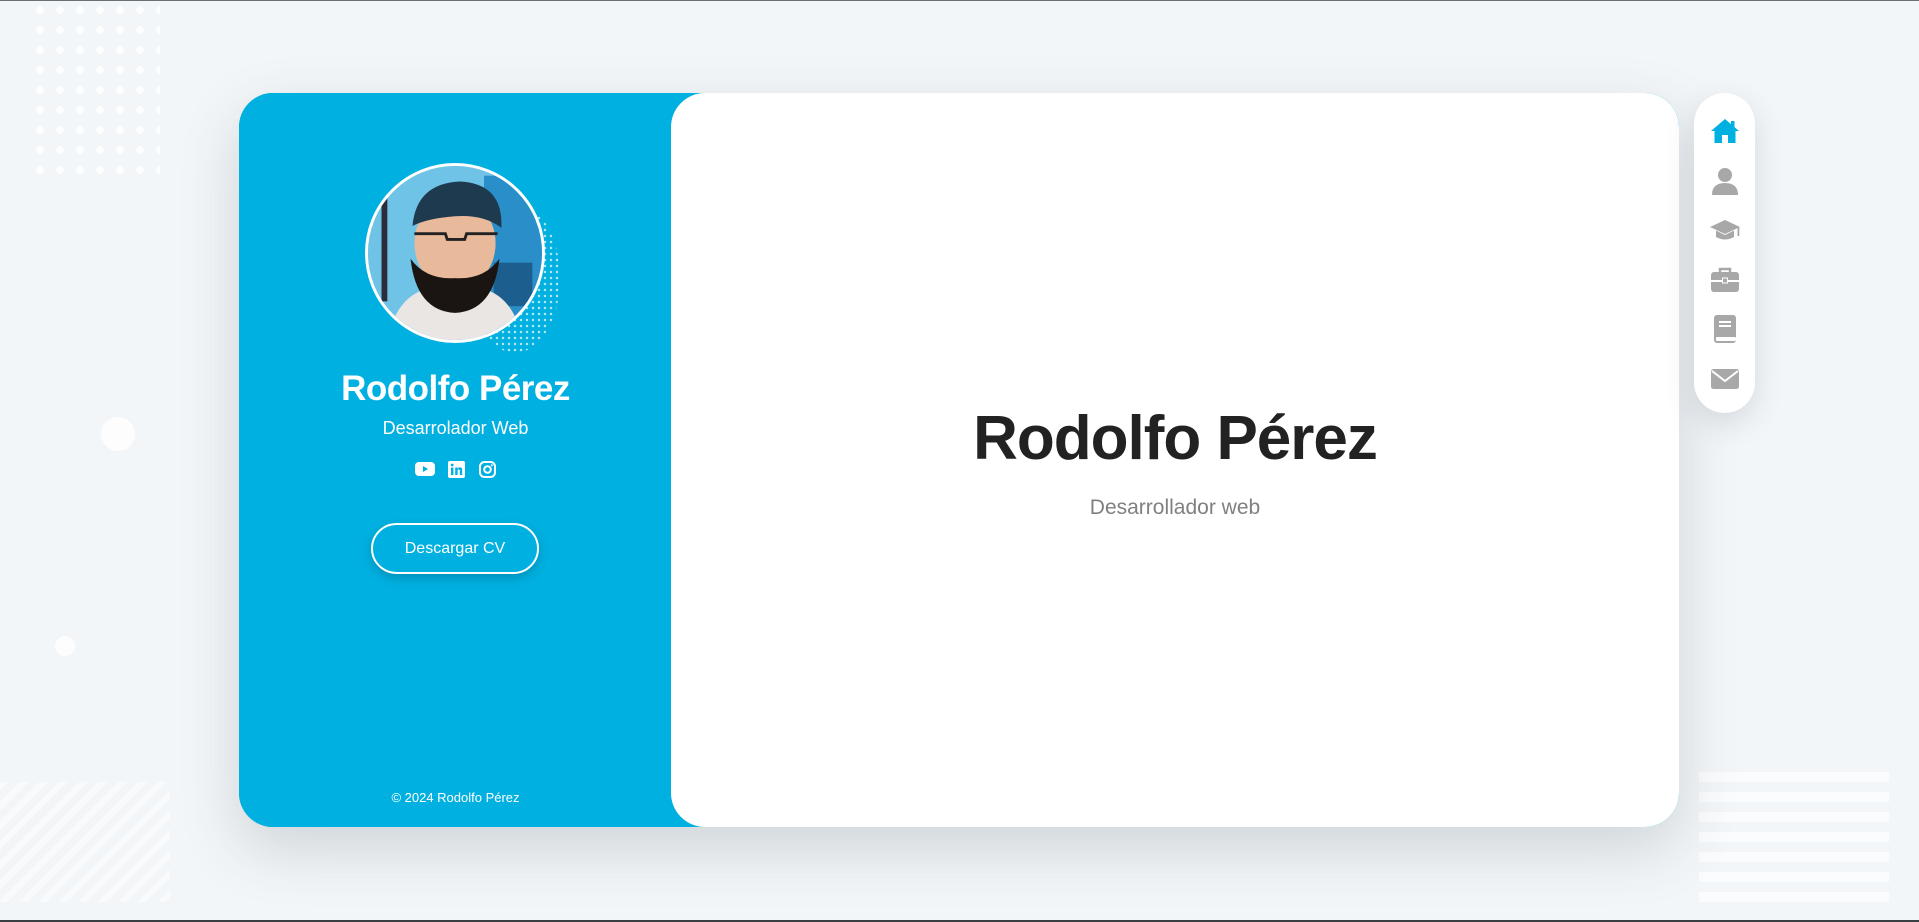 The width and height of the screenshot is (1919, 922). I want to click on avatar, so click(455, 253).